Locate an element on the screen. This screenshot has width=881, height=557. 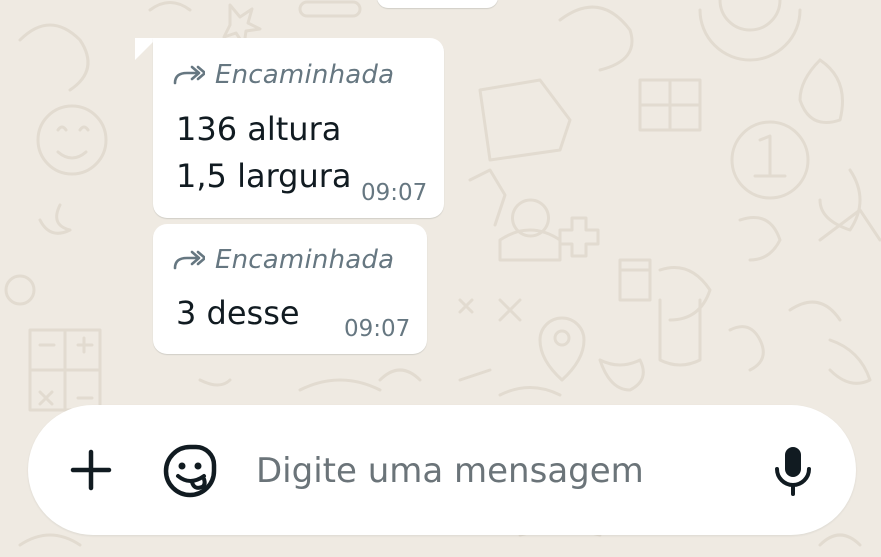
message-text-line: 136 altura is located at coordinates (259, 129).